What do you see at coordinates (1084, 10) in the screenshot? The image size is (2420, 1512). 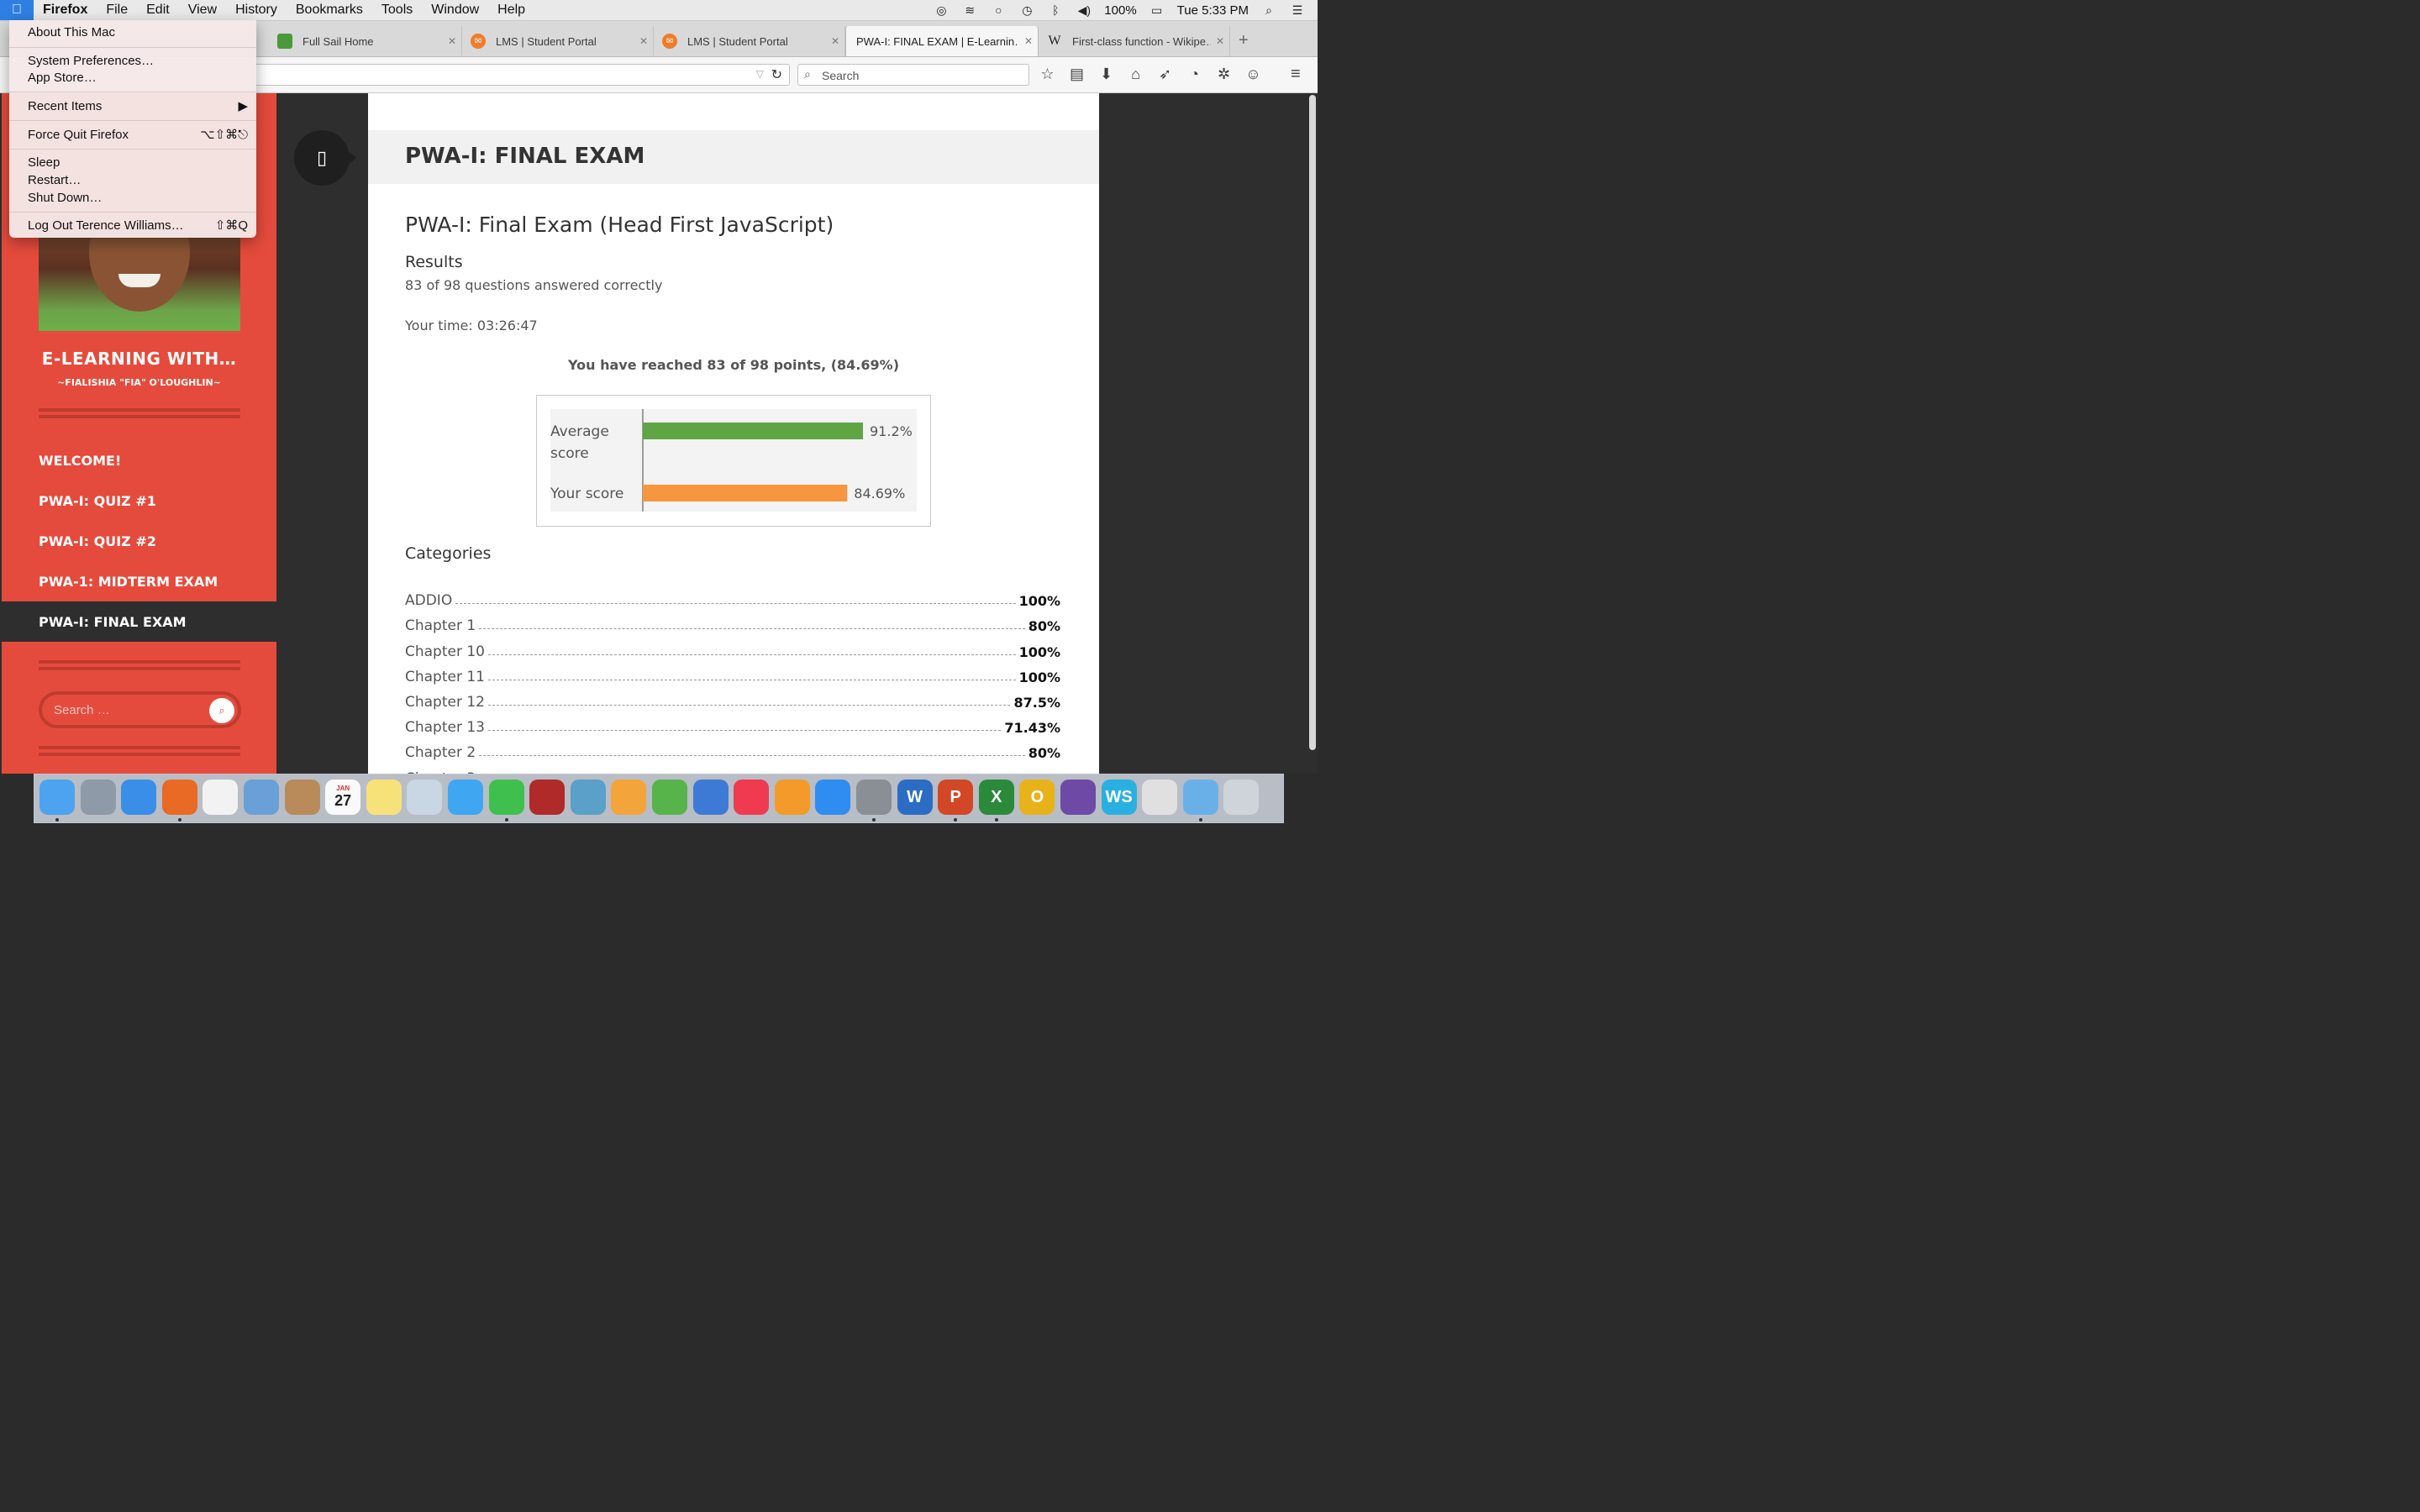 I see `volume-icon: ◀)` at bounding box center [1084, 10].